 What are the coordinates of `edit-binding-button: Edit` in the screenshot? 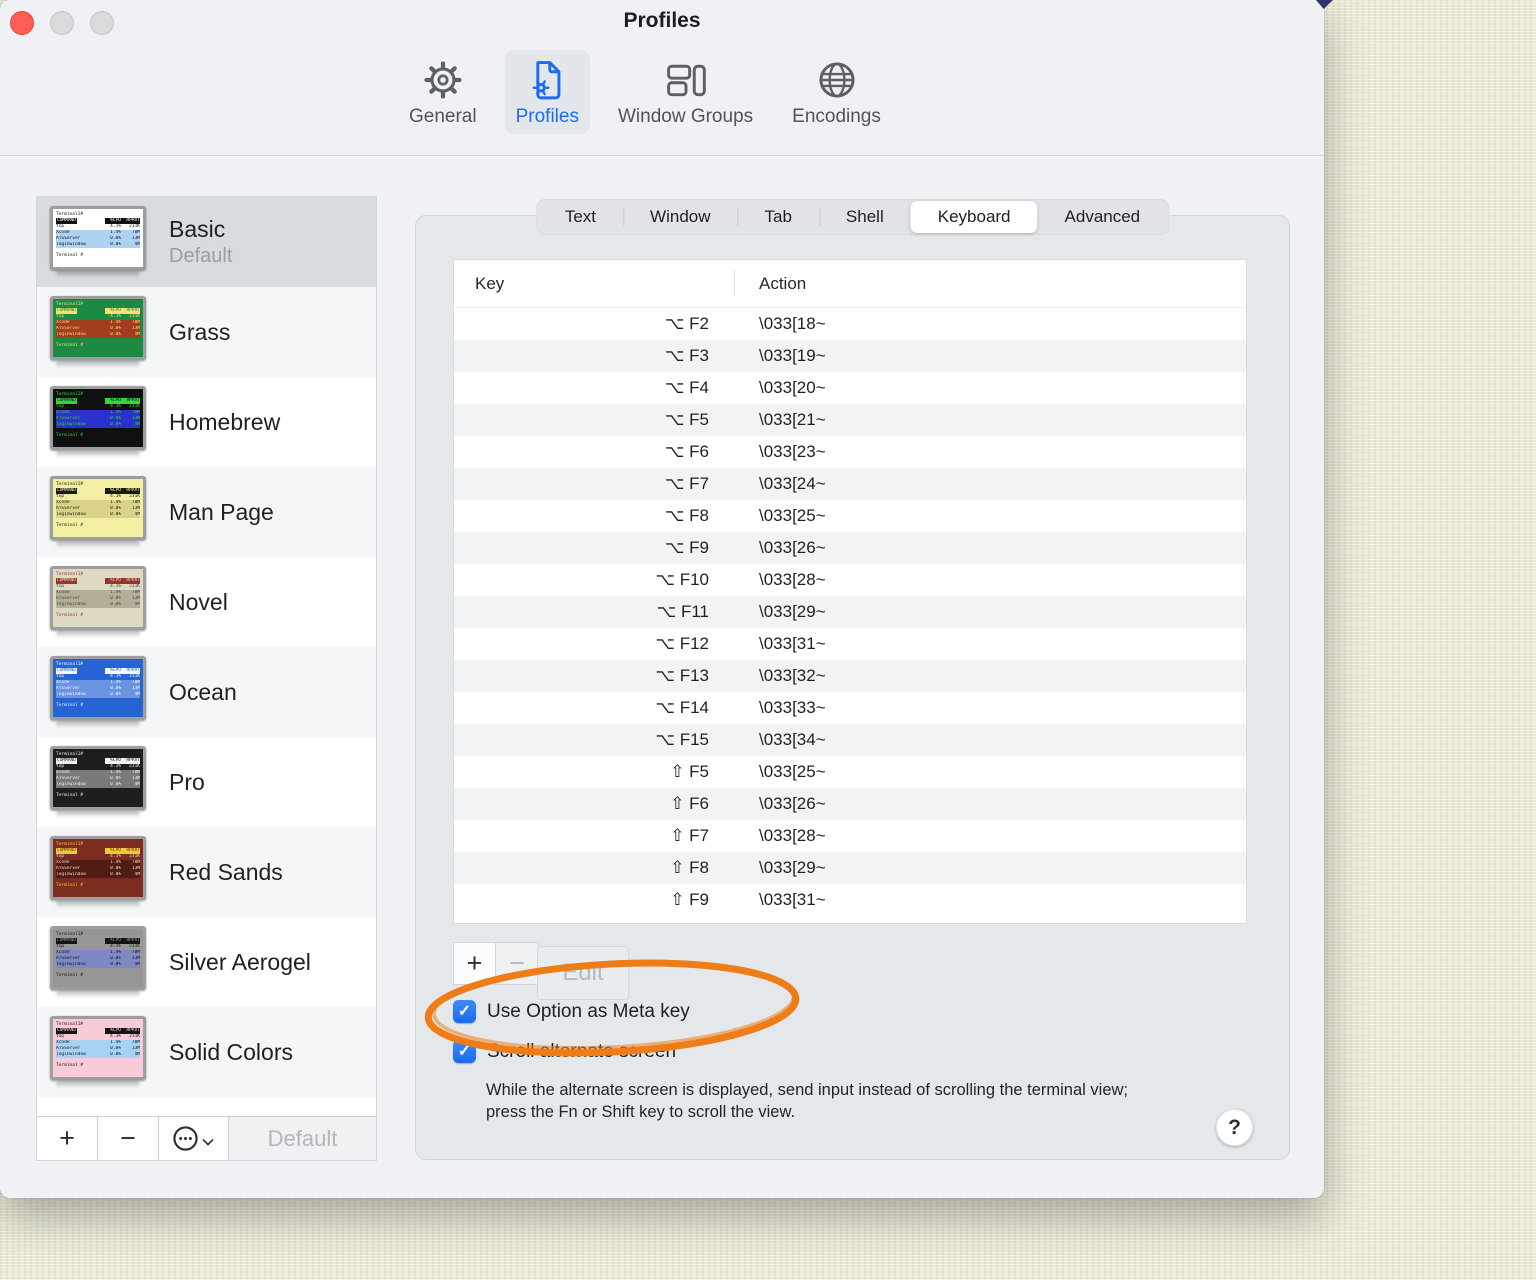 It's located at (583, 973).